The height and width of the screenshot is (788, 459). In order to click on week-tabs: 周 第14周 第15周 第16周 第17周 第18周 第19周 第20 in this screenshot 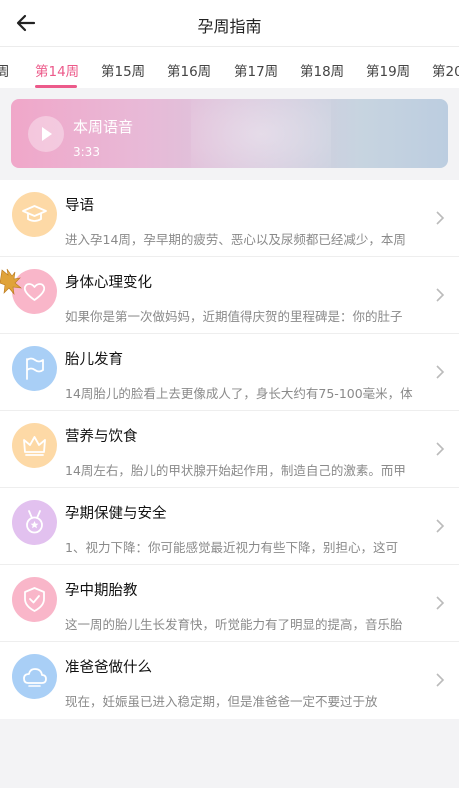, I will do `click(229, 67)`.